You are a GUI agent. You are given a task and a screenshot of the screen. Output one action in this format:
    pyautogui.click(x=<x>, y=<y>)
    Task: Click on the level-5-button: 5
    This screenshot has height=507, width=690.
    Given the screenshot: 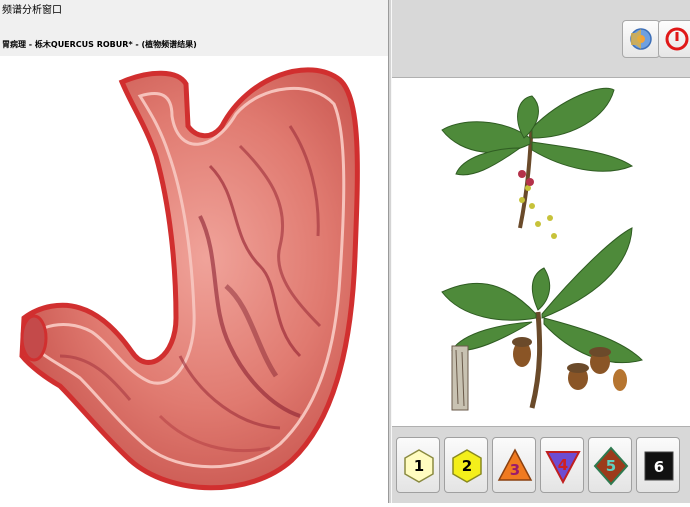 What is the action you would take?
    pyautogui.click(x=610, y=465)
    